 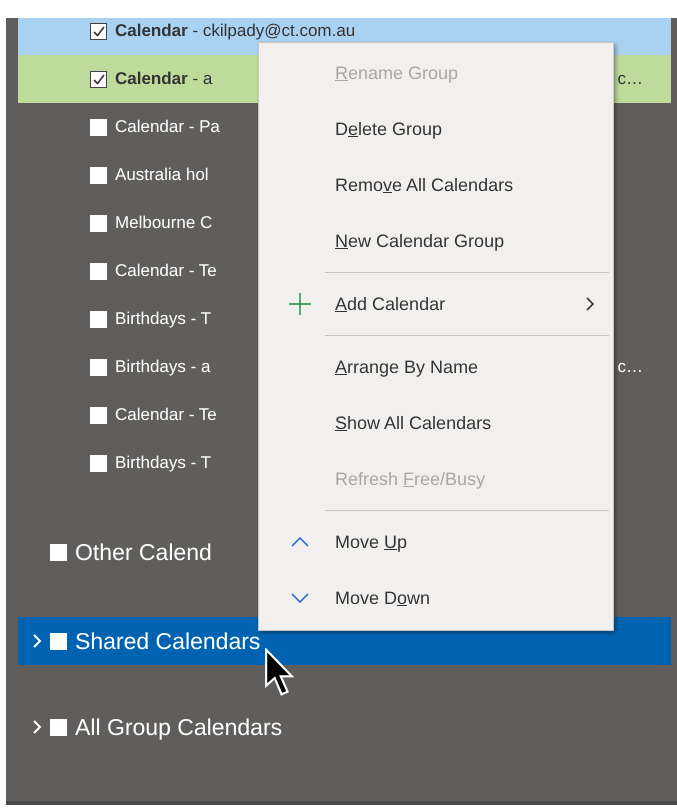 What do you see at coordinates (143, 552) in the screenshot?
I see `group-name: Other Calend` at bounding box center [143, 552].